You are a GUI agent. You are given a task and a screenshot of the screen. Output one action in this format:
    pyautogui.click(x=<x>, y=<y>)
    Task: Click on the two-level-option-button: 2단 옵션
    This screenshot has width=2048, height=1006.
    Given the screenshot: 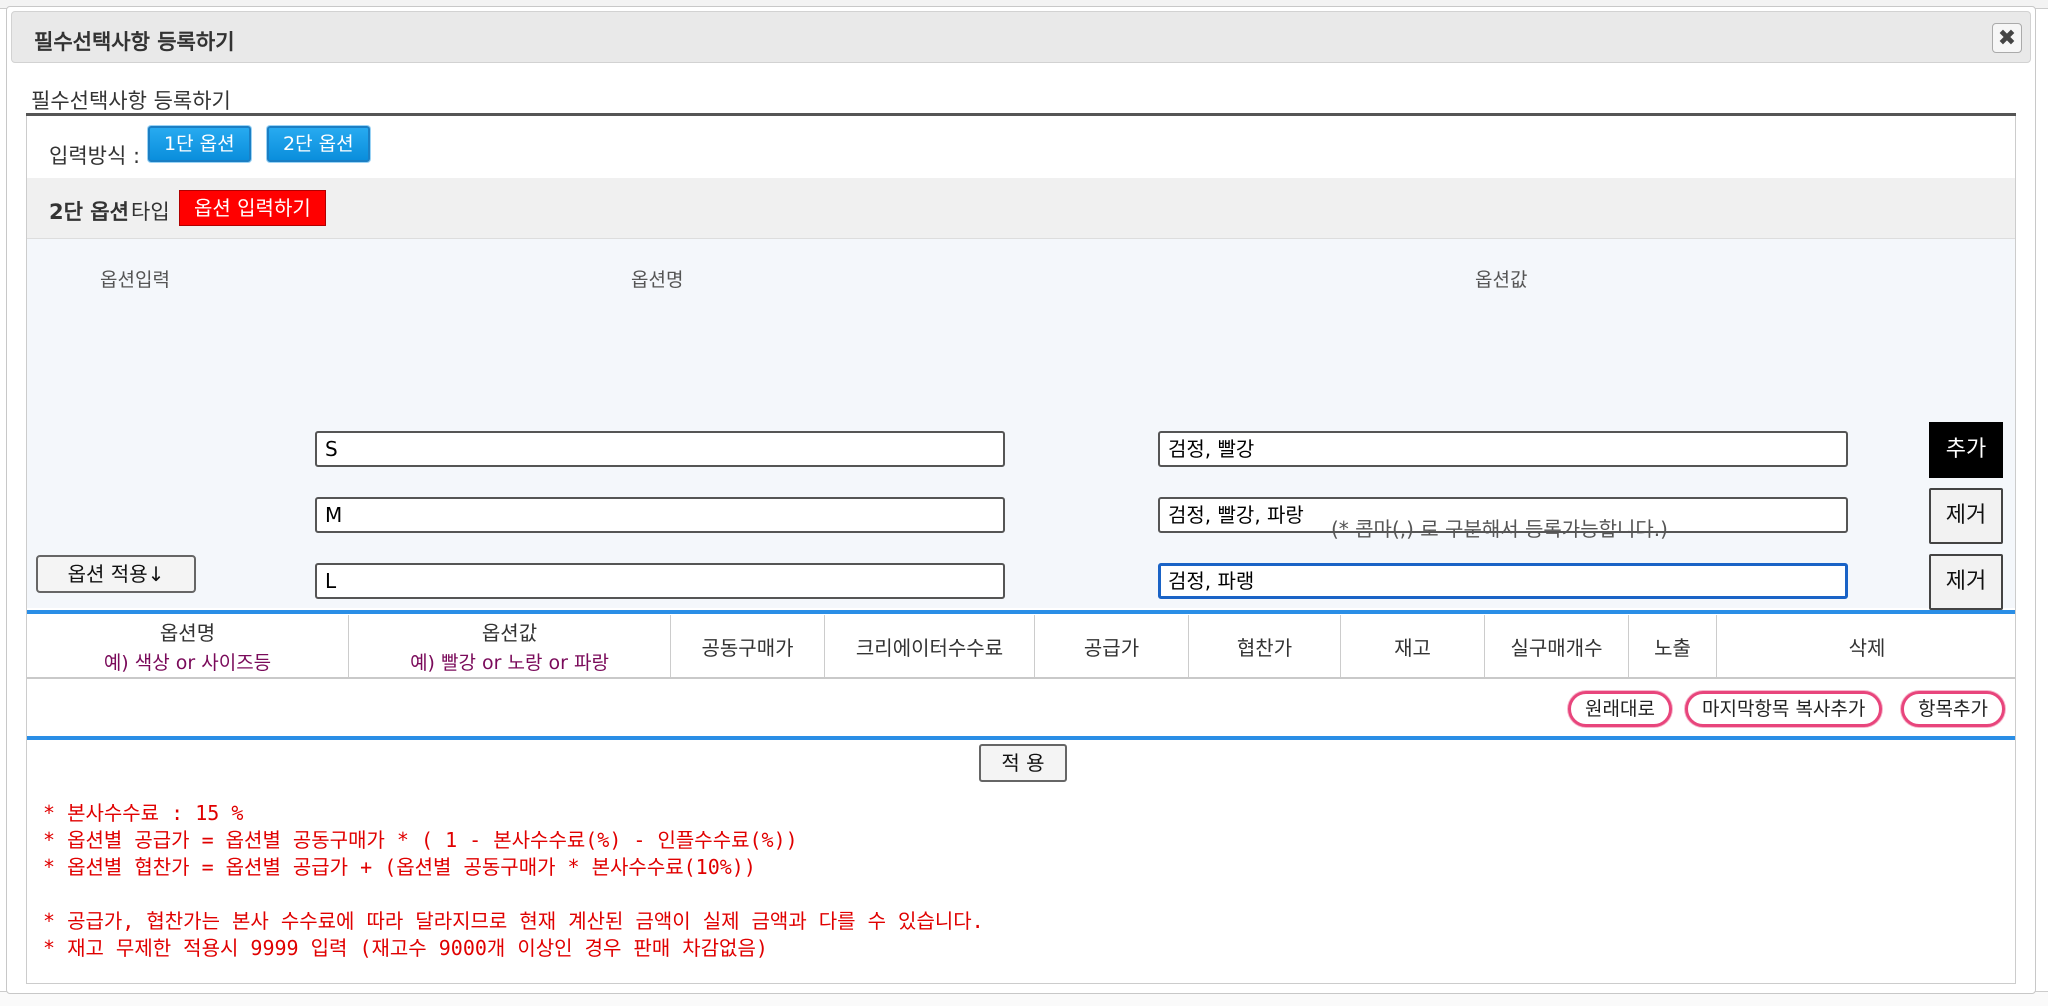 What is the action you would take?
    pyautogui.click(x=318, y=144)
    